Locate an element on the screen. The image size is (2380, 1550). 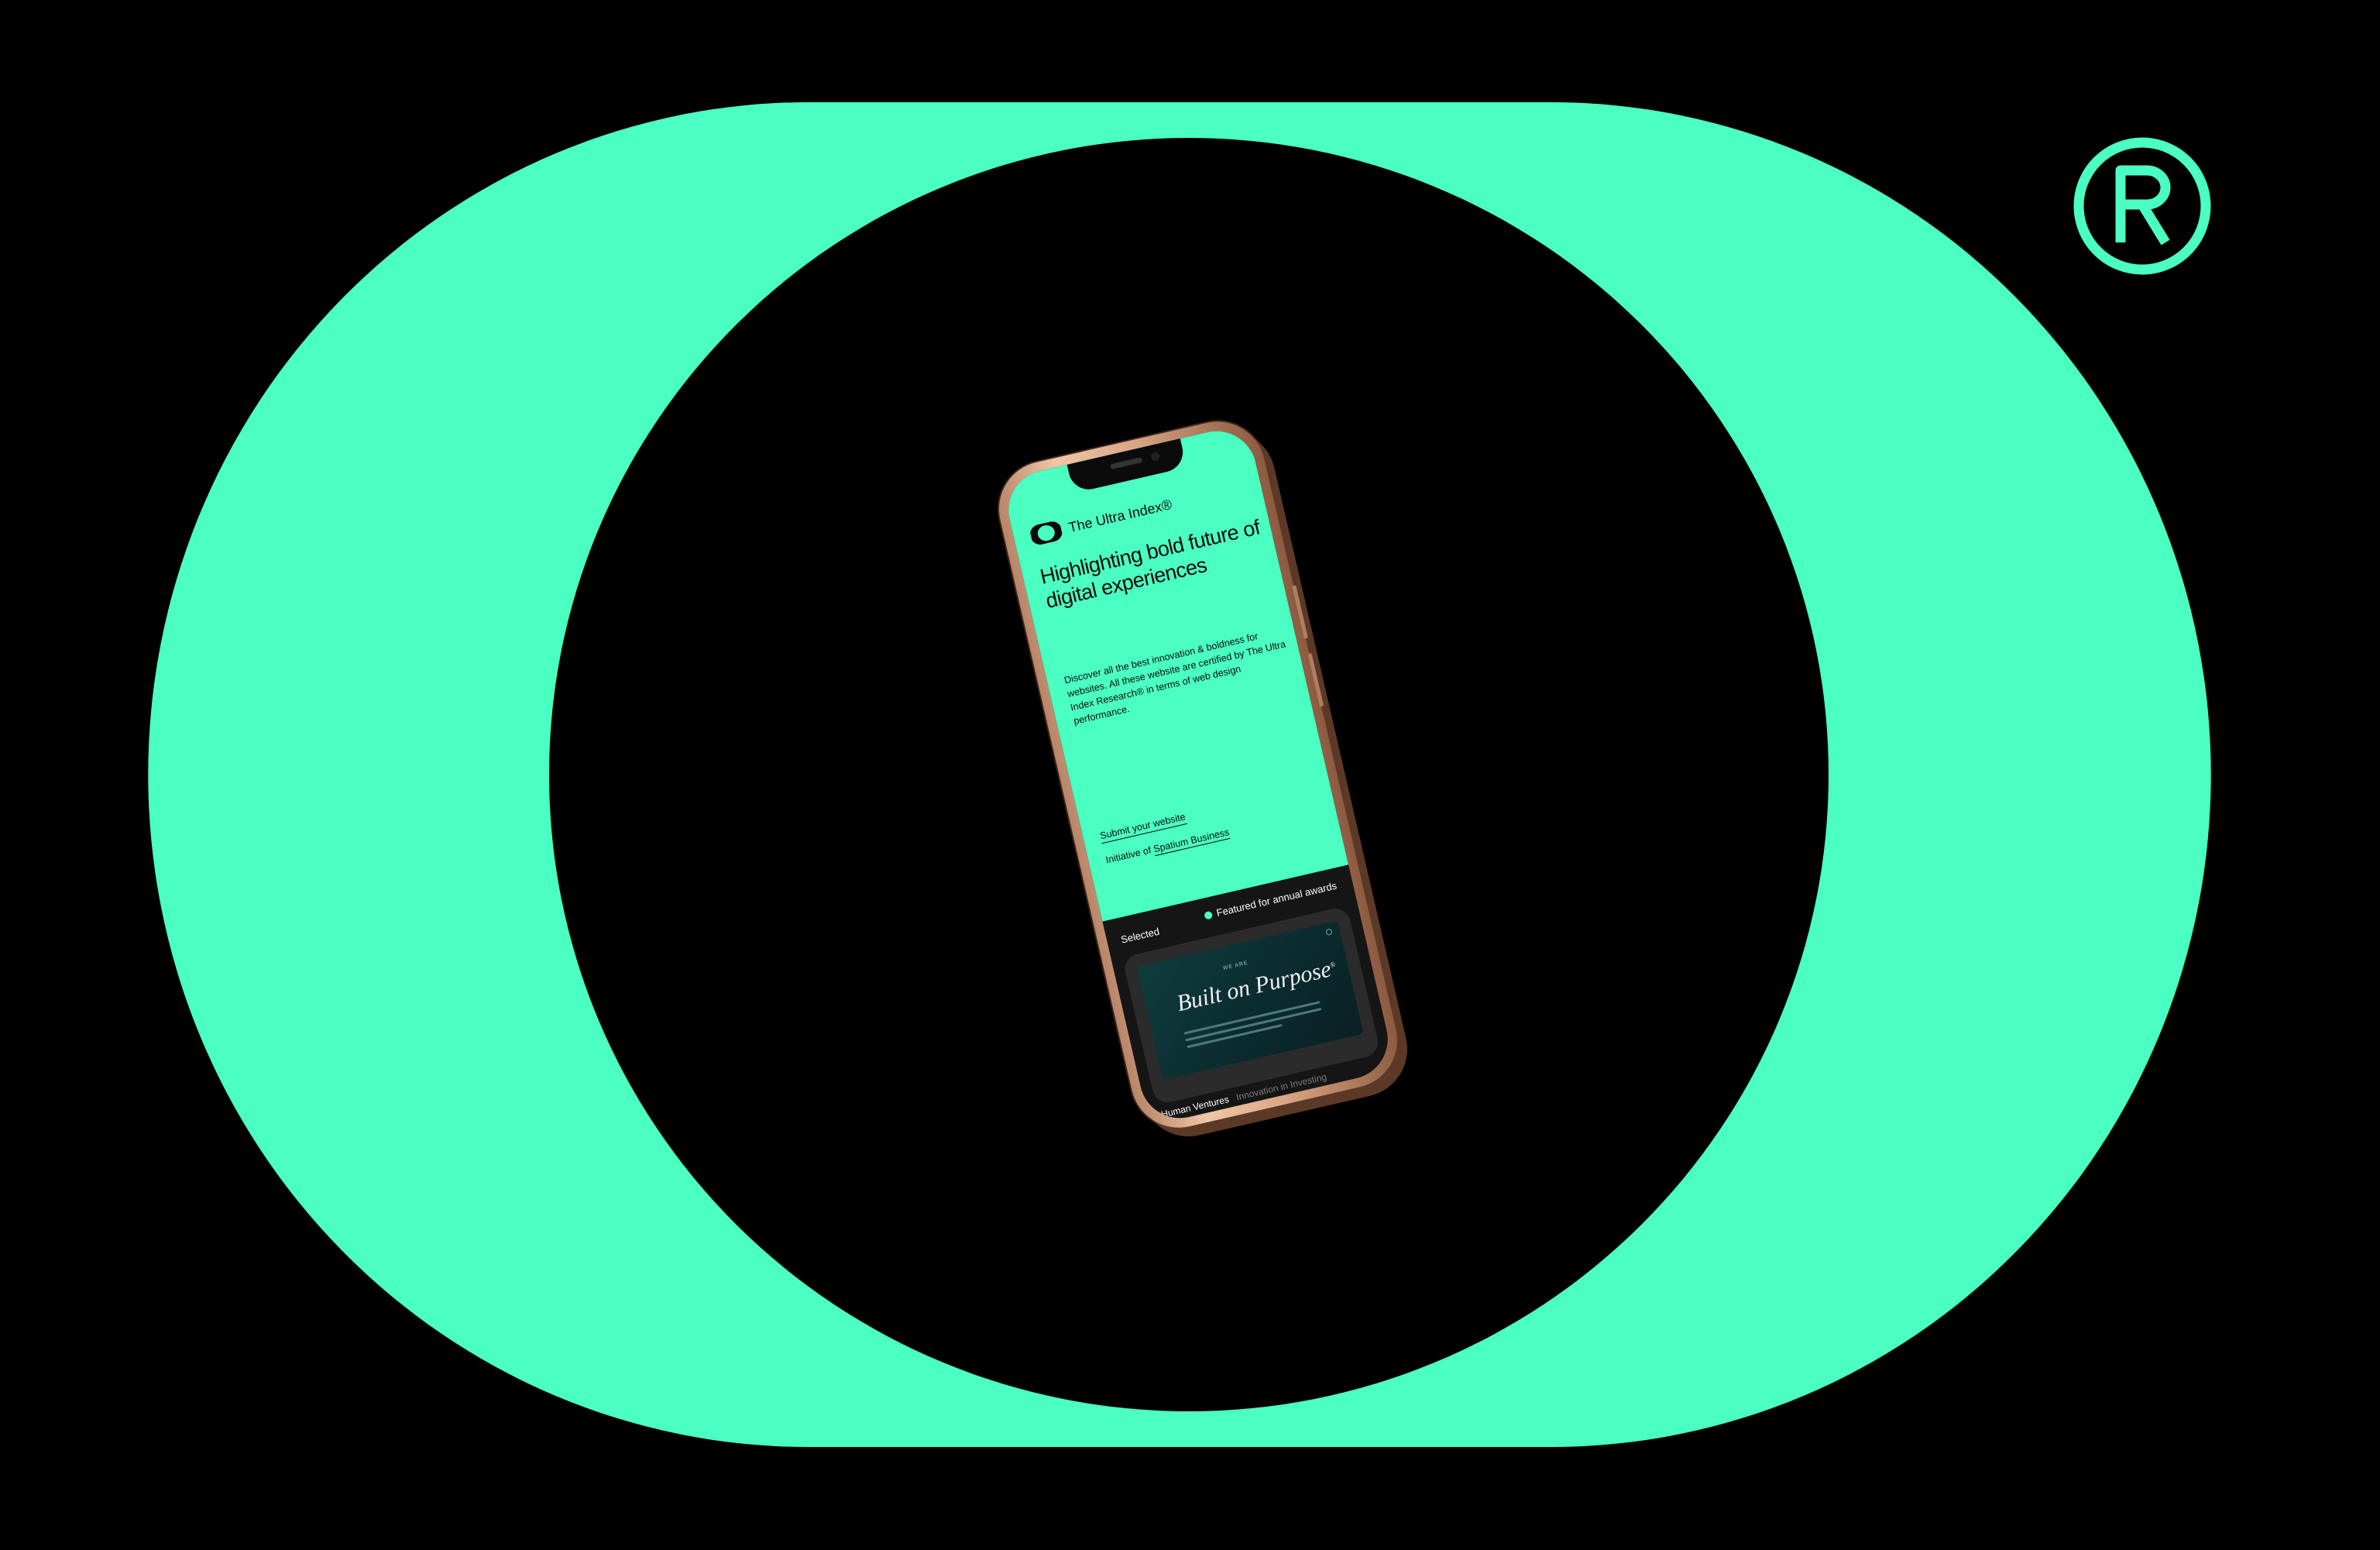
preview-text-line is located at coordinates (1253, 1025).